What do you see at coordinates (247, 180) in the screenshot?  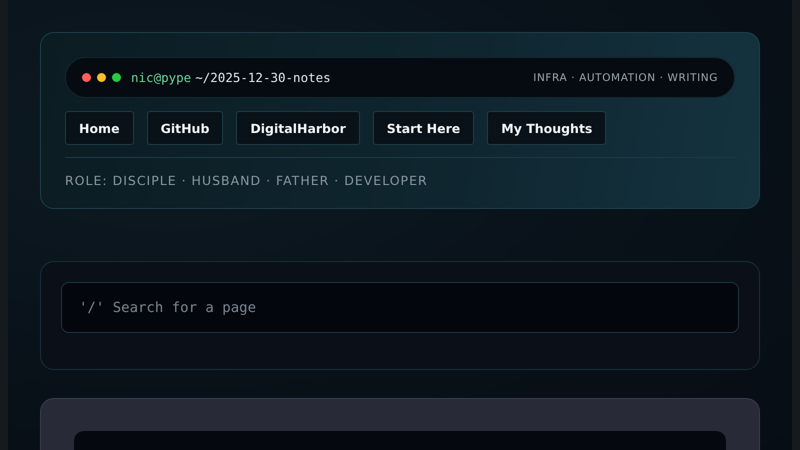 I see `role-text: ROLE: DISCIPLE · HUSBAND · FATHER · DEVELOPER` at bounding box center [247, 180].